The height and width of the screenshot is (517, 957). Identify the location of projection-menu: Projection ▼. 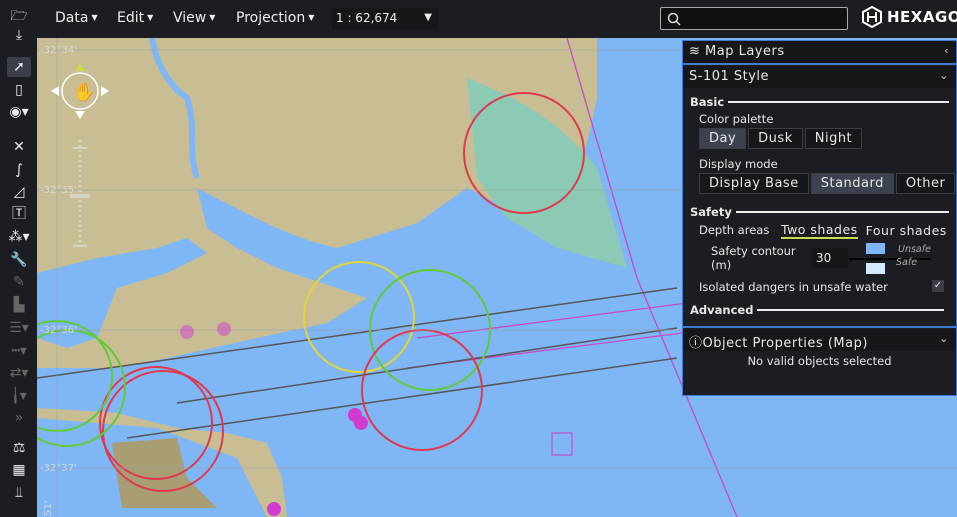
(275, 18).